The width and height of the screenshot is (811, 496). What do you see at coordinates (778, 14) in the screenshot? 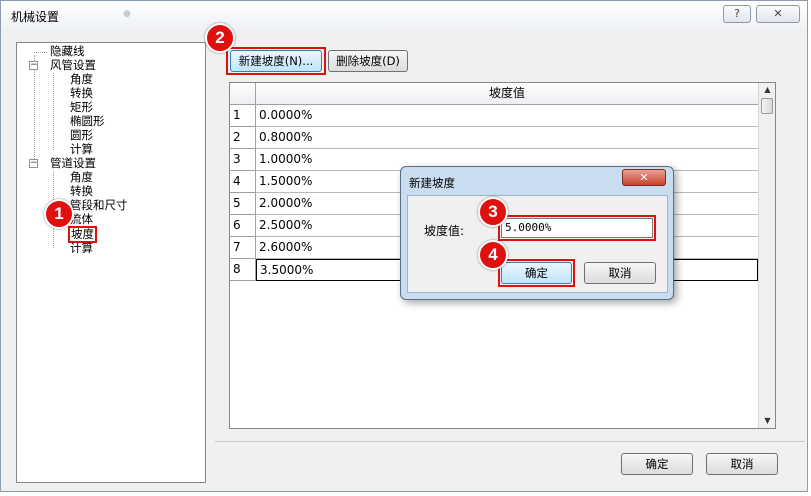
I see `close-button: ✕` at bounding box center [778, 14].